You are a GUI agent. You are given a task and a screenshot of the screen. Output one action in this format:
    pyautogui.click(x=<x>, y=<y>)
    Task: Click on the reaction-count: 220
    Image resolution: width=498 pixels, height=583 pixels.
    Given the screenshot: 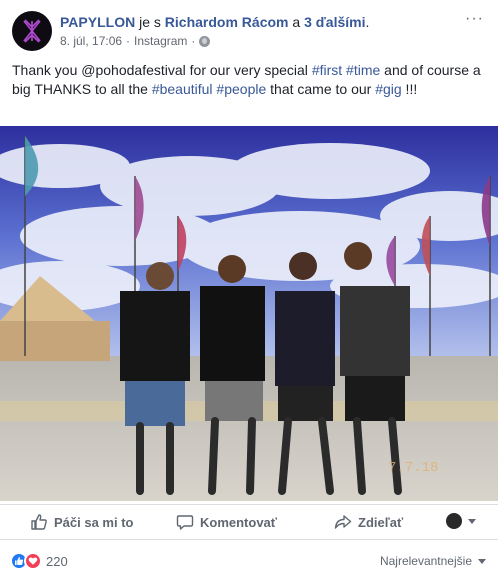 What is the action you would take?
    pyautogui.click(x=57, y=561)
    